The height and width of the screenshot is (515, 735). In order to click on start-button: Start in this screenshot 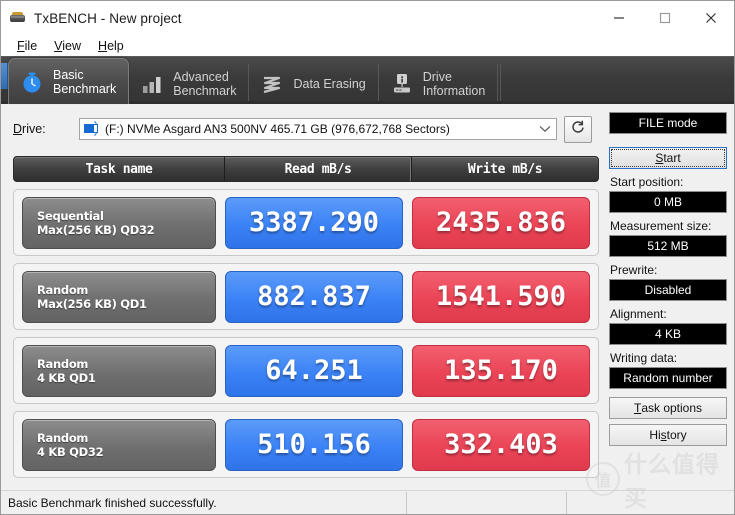, I will do `click(668, 158)`.